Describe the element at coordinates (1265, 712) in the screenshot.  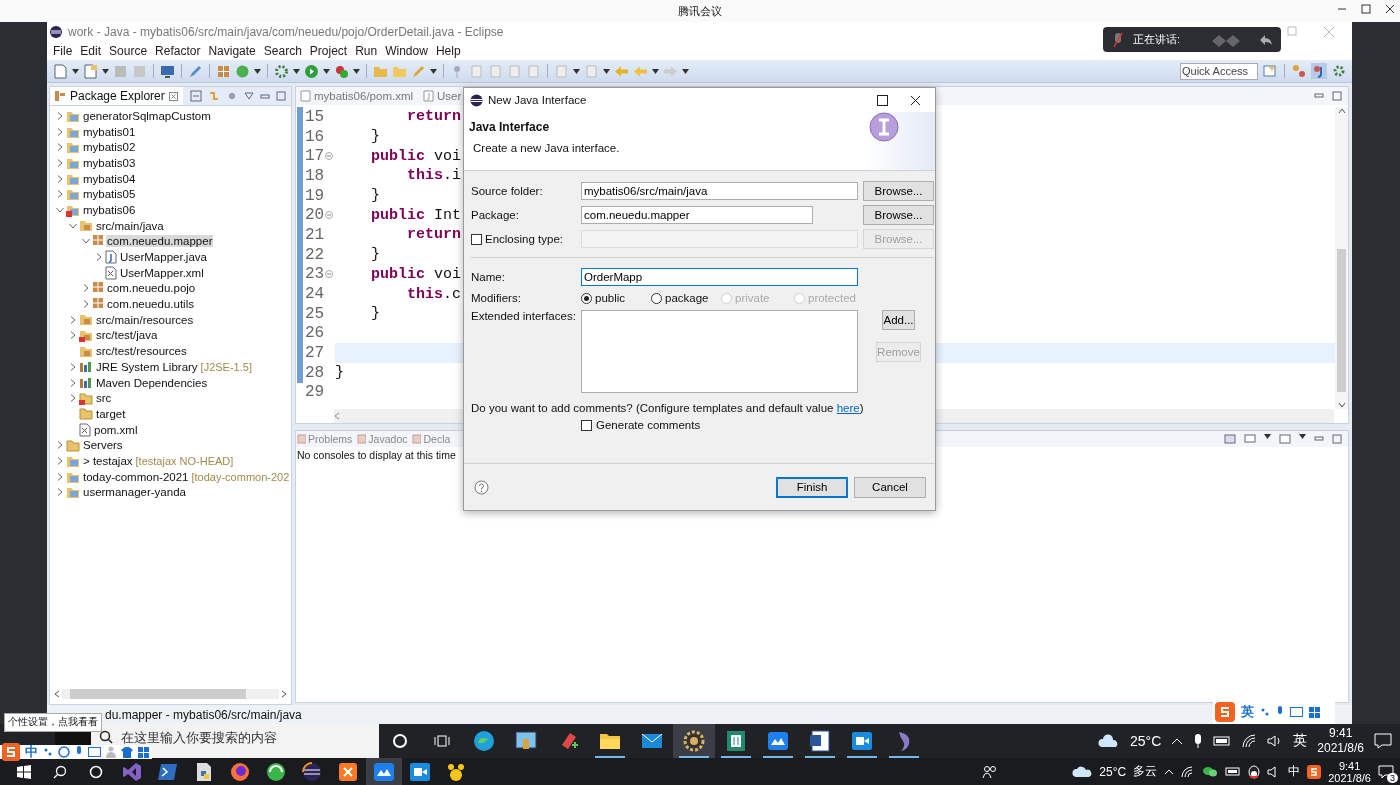
I see `punctuation-icon` at that location.